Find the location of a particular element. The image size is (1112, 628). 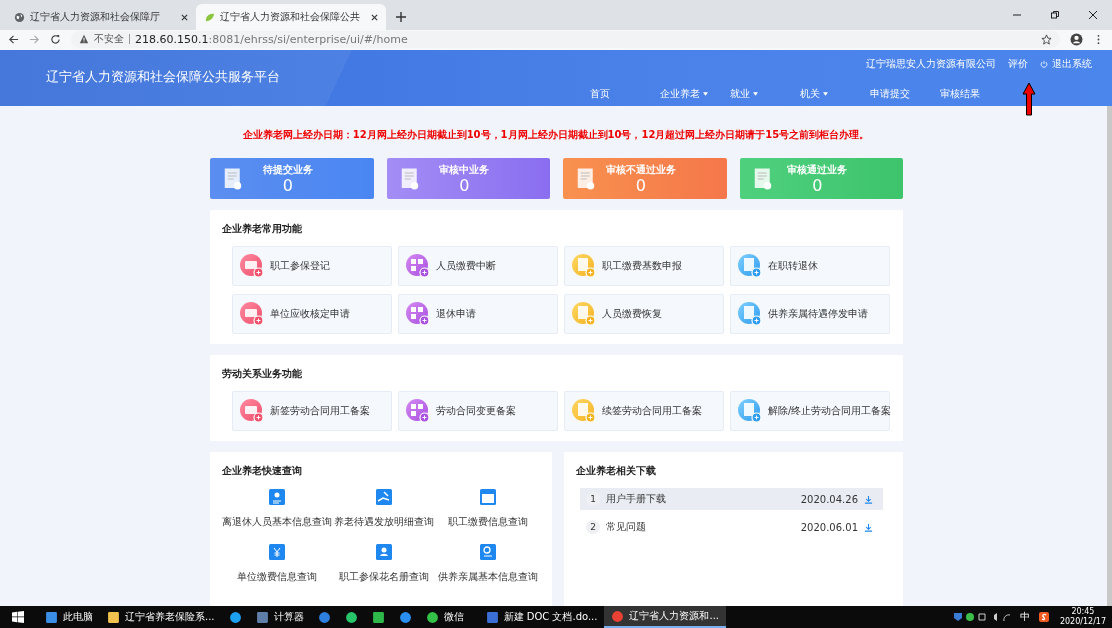

logout-link: 退出系统 is located at coordinates (1072, 64).